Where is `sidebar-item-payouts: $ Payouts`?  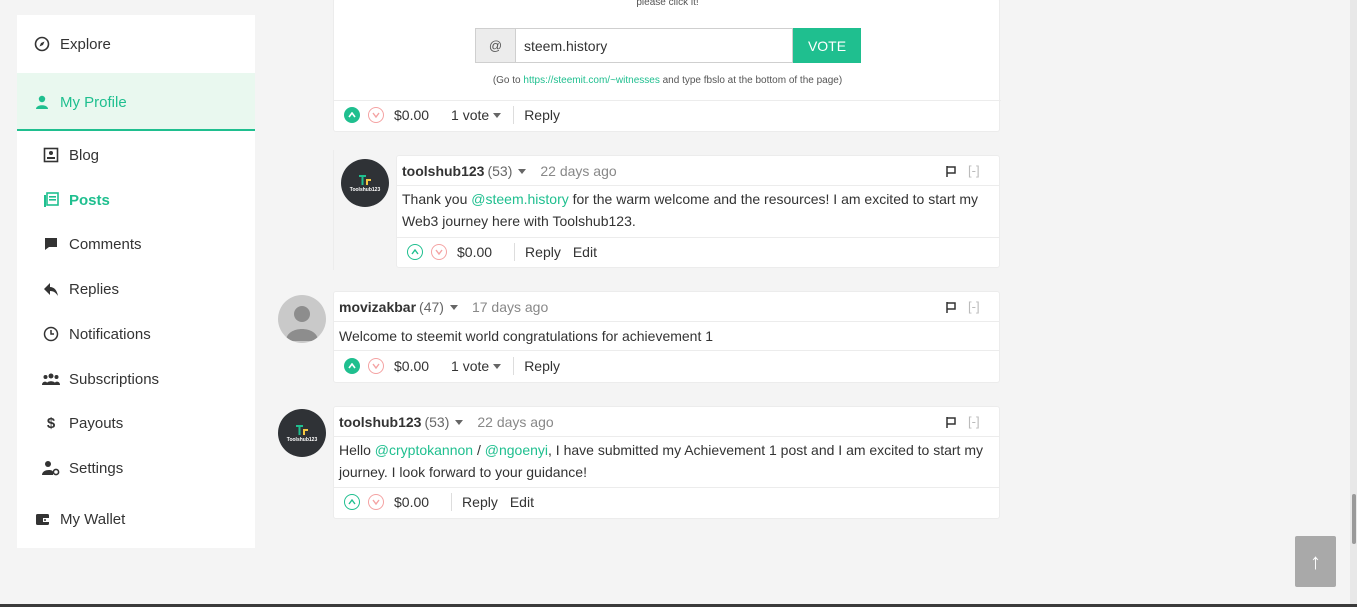 sidebar-item-payouts: $ Payouts is located at coordinates (161, 423).